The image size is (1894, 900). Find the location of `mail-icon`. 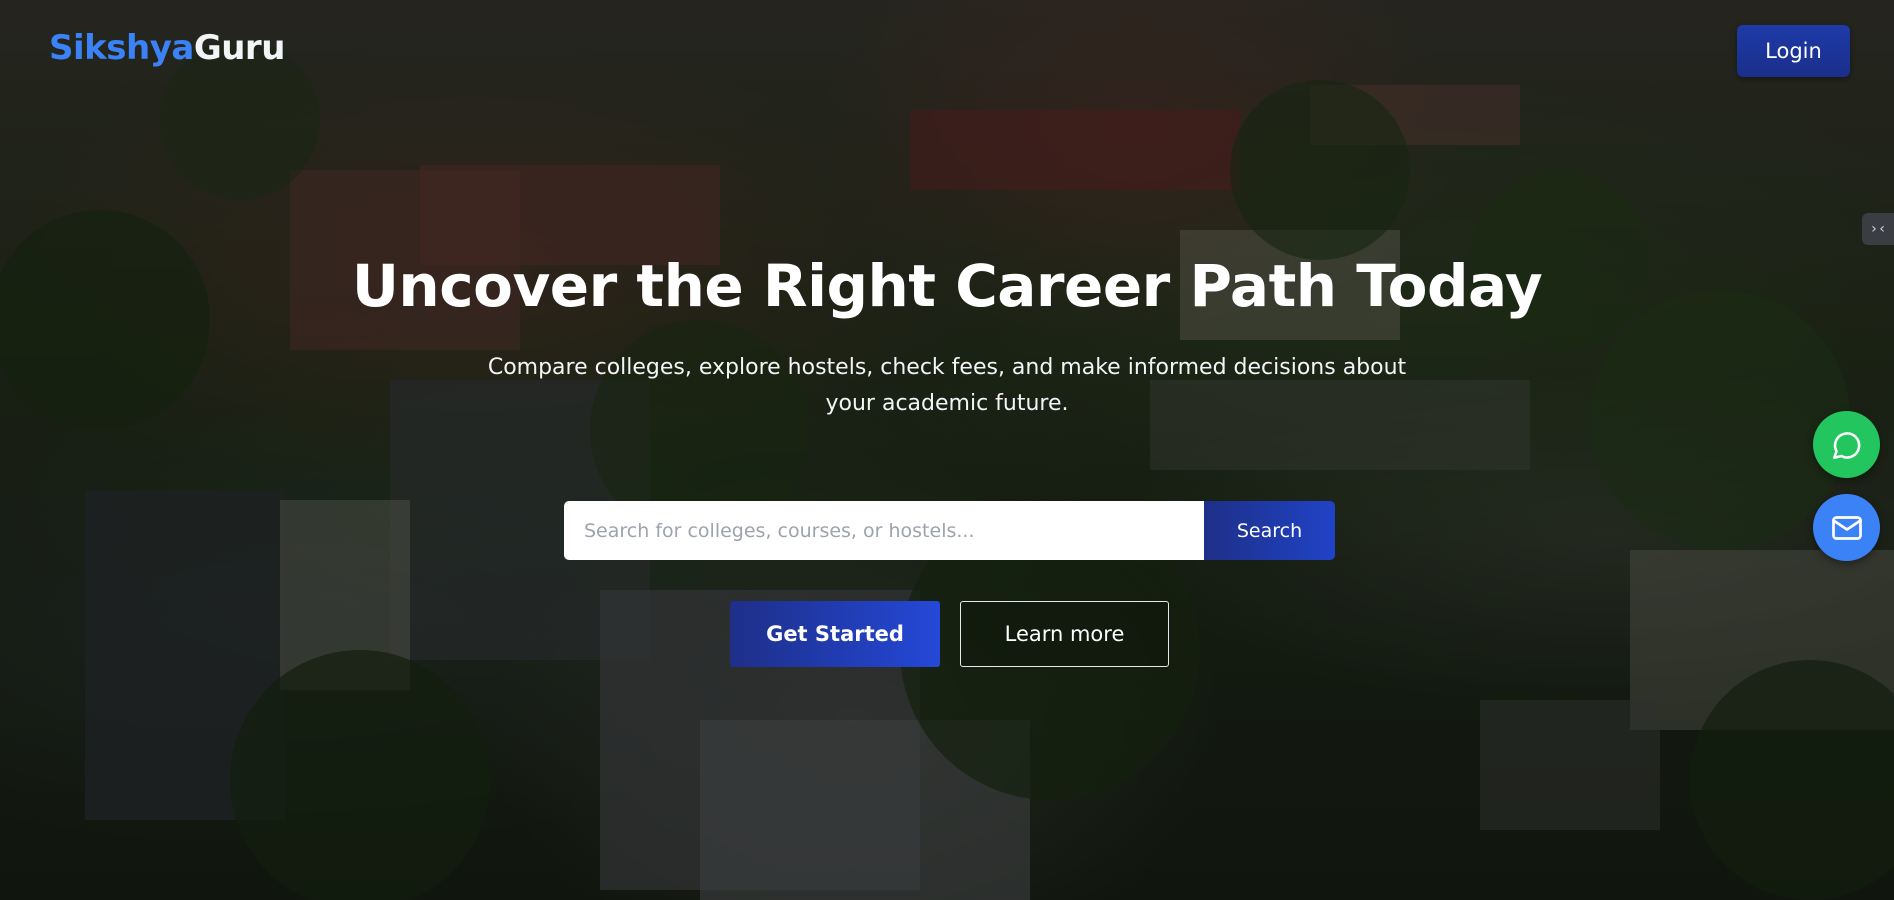

mail-icon is located at coordinates (1846, 527).